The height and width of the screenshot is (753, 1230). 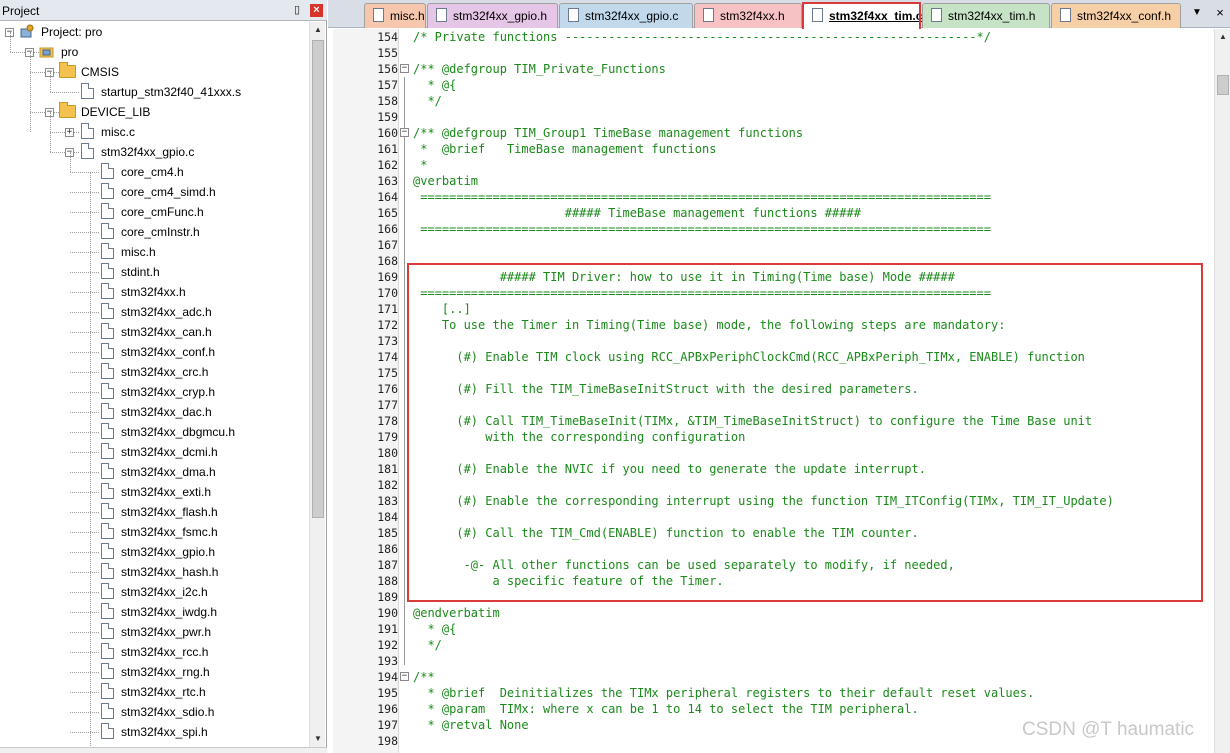 I want to click on watermark: CSDN @T haumatic, so click(x=1108, y=729).